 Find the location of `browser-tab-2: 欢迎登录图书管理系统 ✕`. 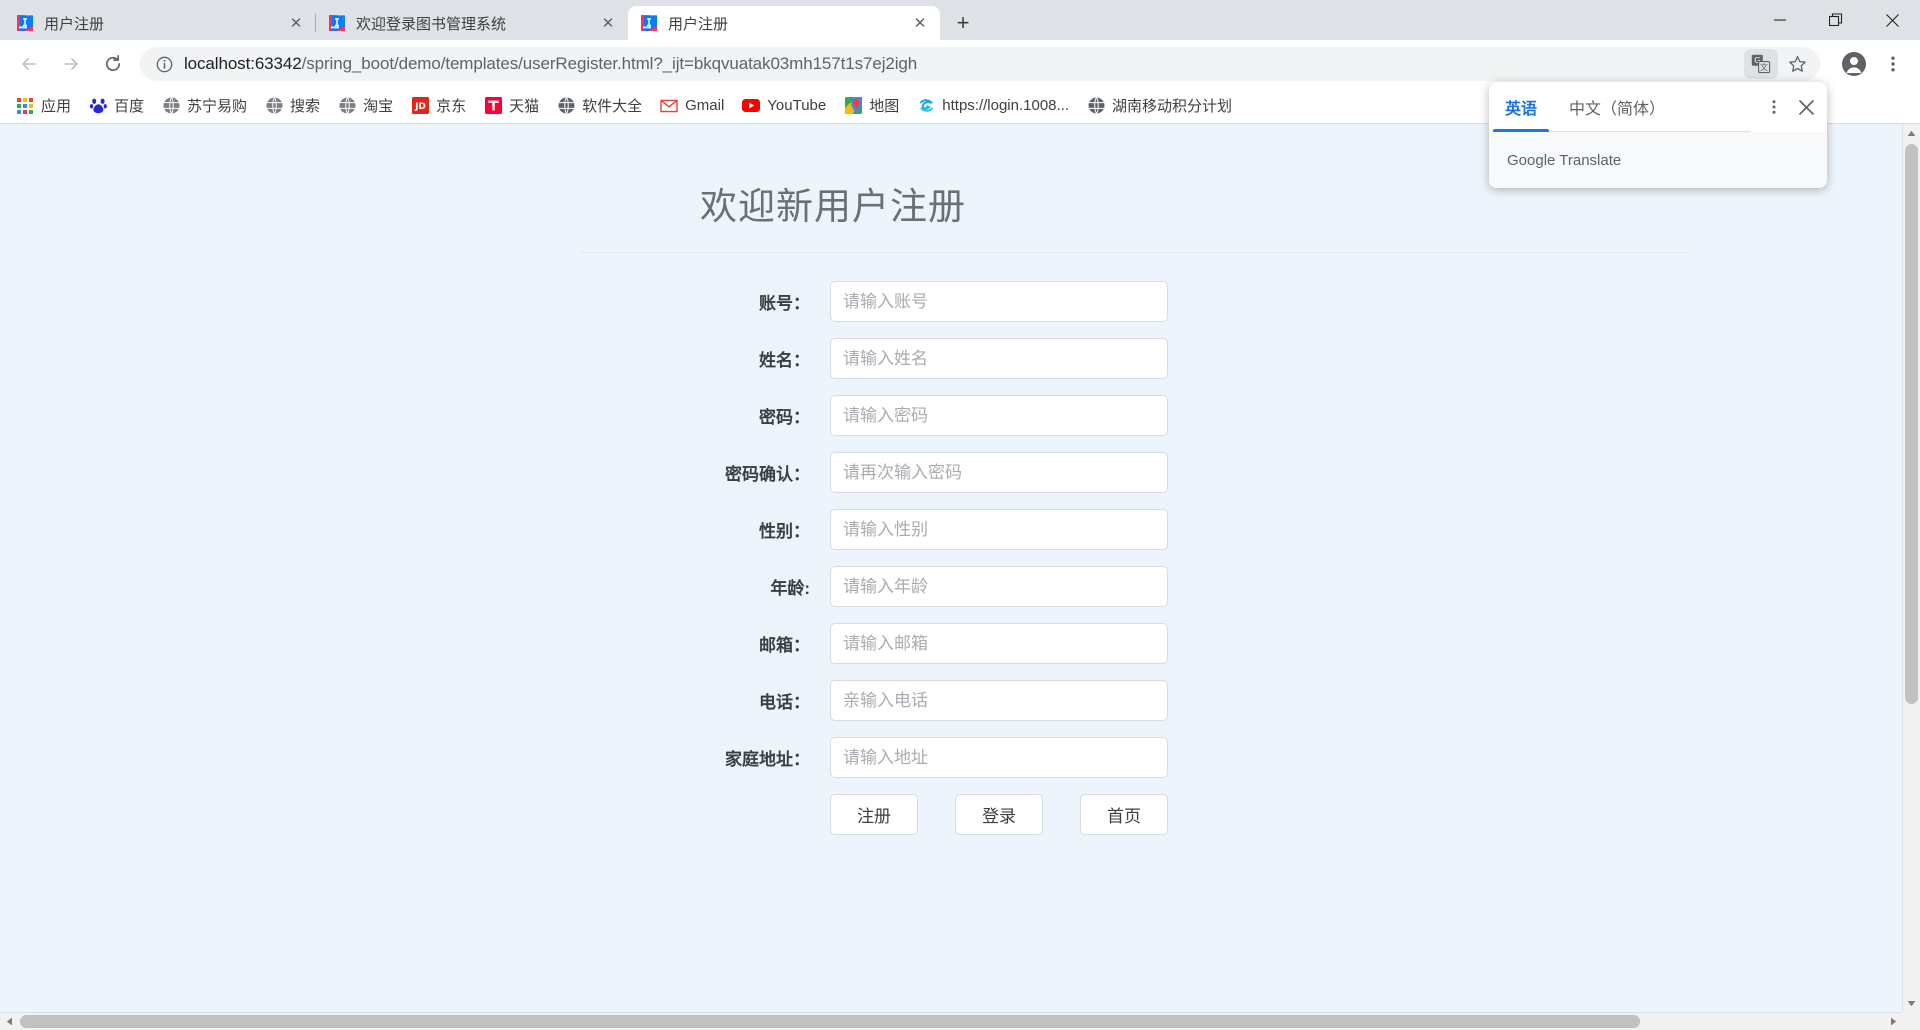

browser-tab-2: 欢迎登录图书管理系统 ✕ is located at coordinates (472, 23).